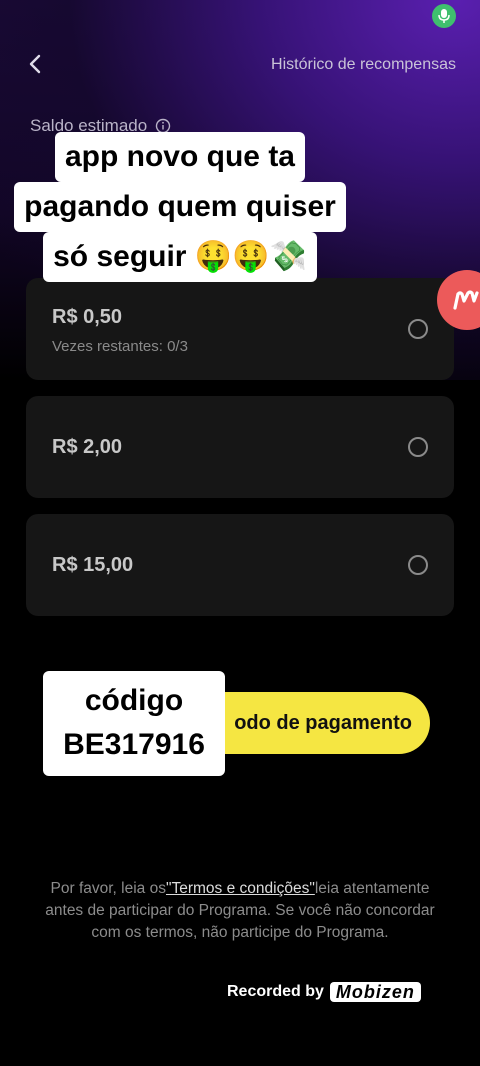 The image size is (480, 1066). What do you see at coordinates (108, 888) in the screenshot?
I see `terms-prefix: Por favor, leia os` at bounding box center [108, 888].